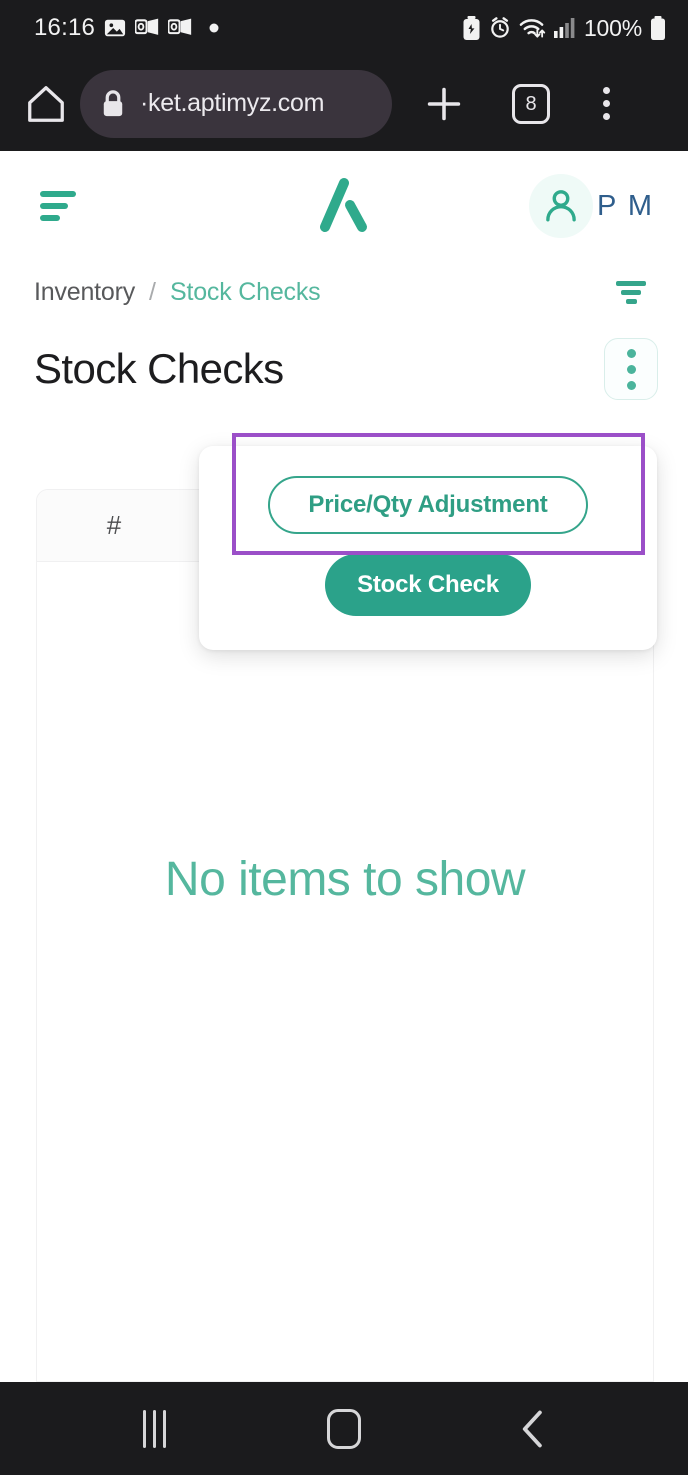 This screenshot has width=688, height=1475. I want to click on home-icon, so click(46, 103).